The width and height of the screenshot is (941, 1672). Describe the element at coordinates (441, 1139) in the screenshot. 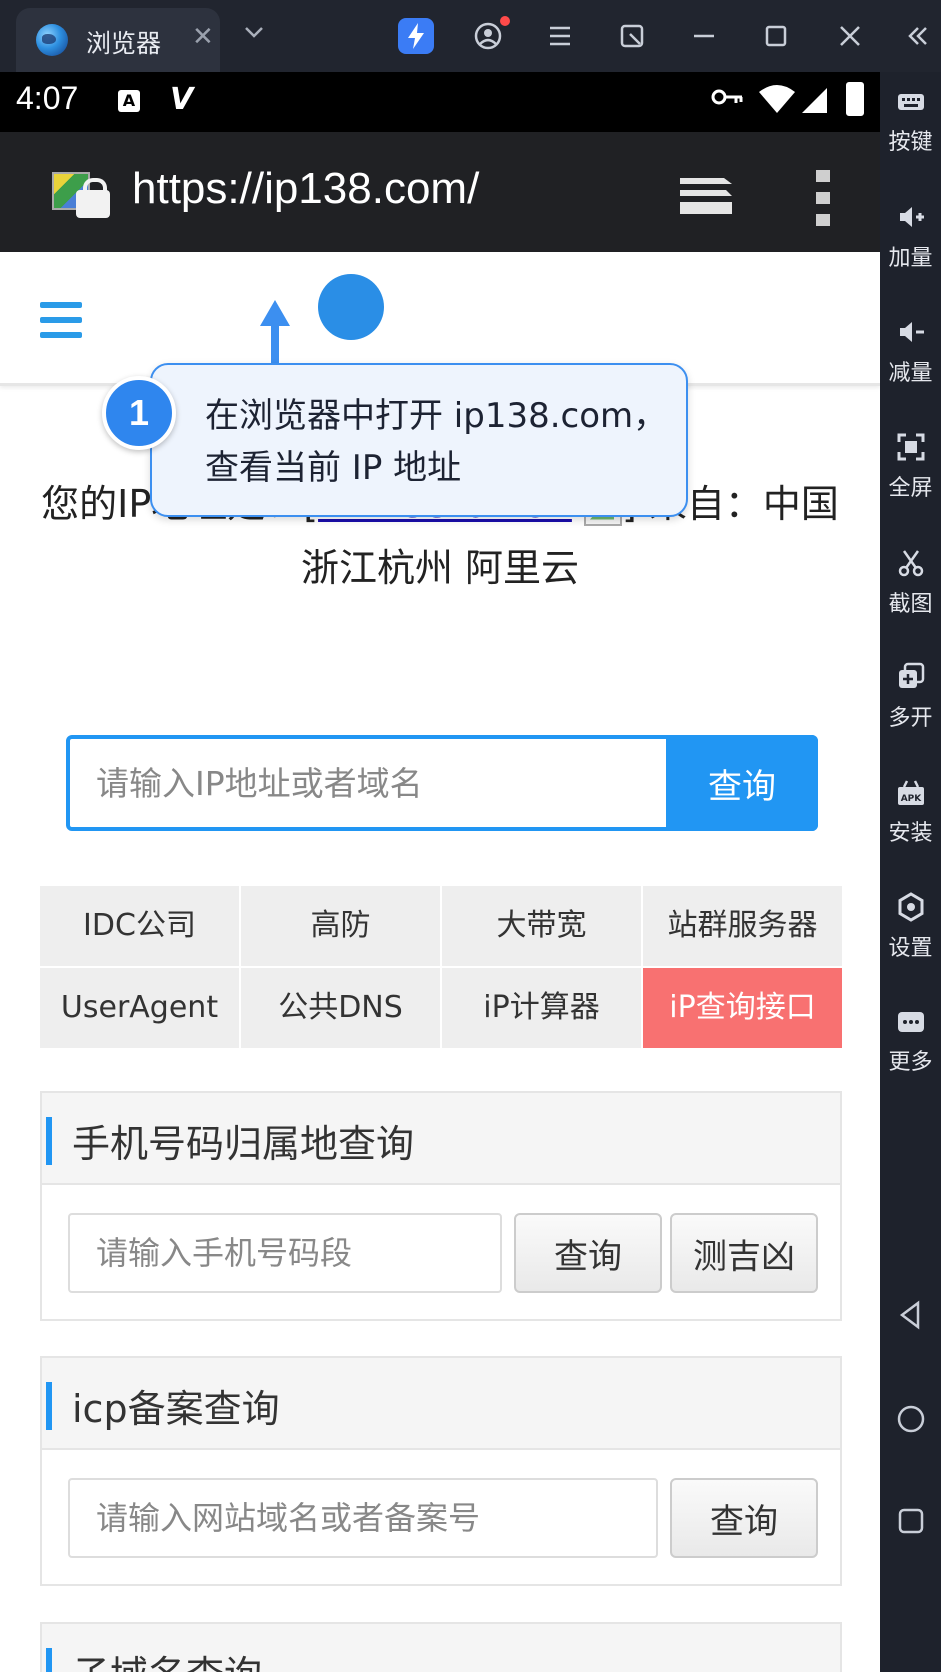

I see `panel-header: 手机号码归属地查询` at that location.